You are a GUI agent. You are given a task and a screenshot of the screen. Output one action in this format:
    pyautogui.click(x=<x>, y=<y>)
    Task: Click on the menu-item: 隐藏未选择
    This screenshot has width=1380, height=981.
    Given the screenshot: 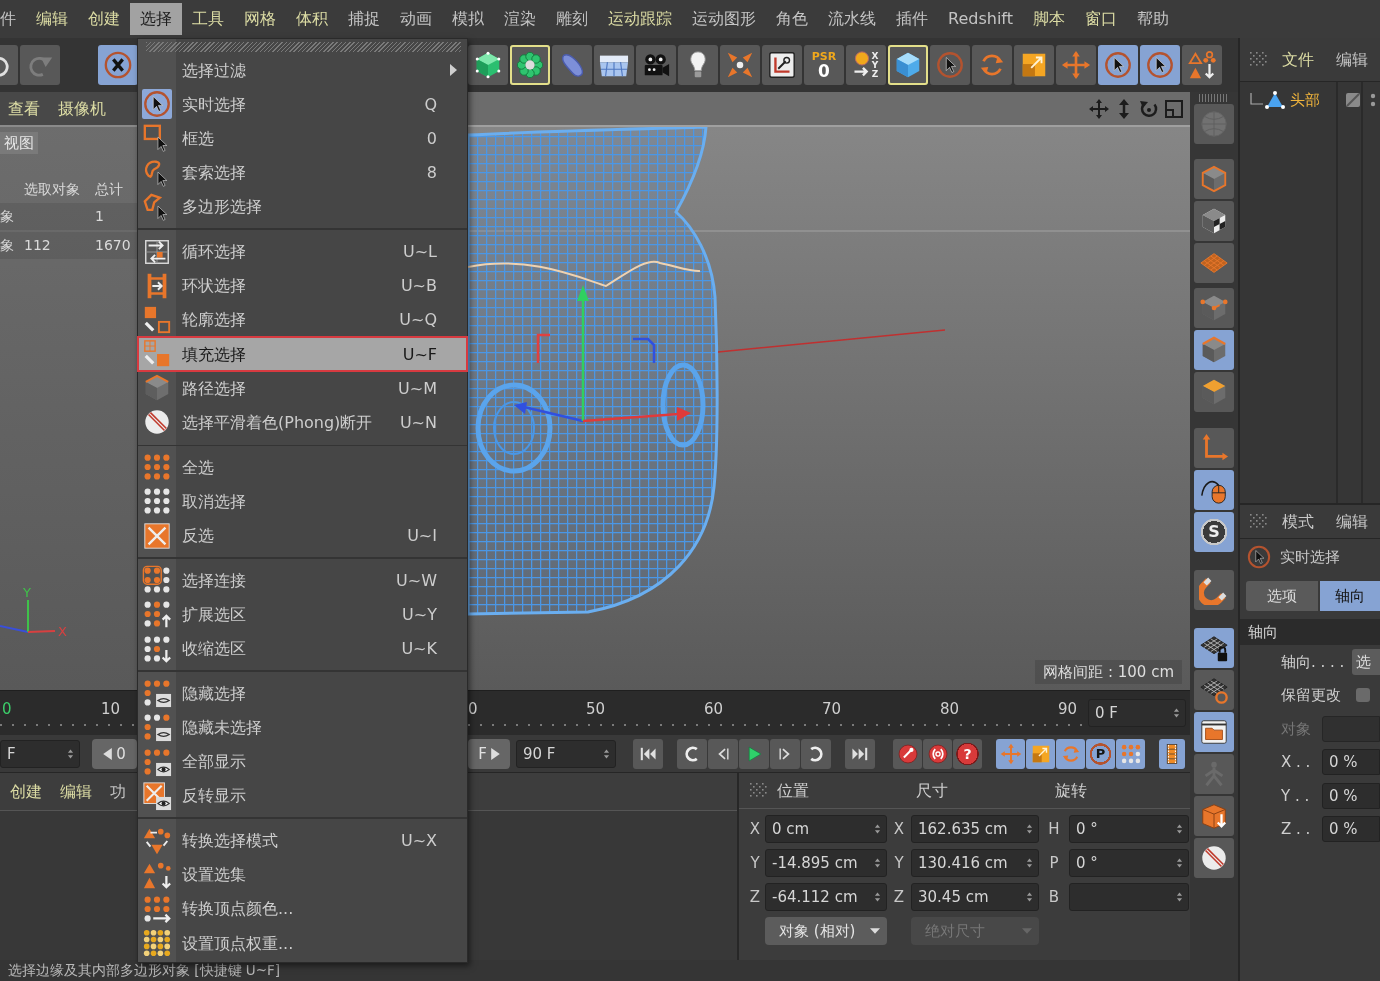 What is the action you would take?
    pyautogui.click(x=302, y=727)
    